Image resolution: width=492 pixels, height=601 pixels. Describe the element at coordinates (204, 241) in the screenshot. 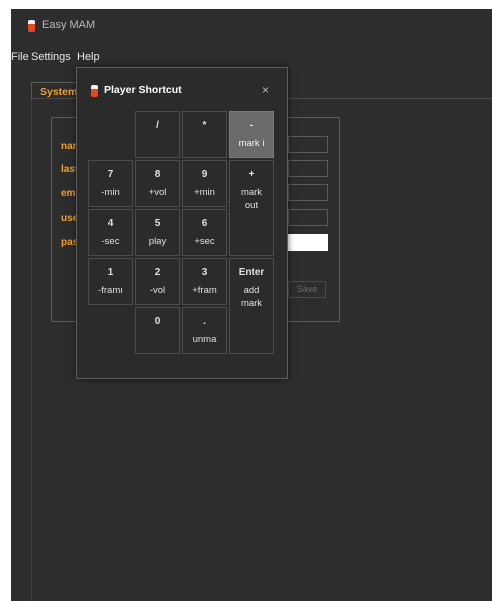

I see `key-action: +sec` at that location.